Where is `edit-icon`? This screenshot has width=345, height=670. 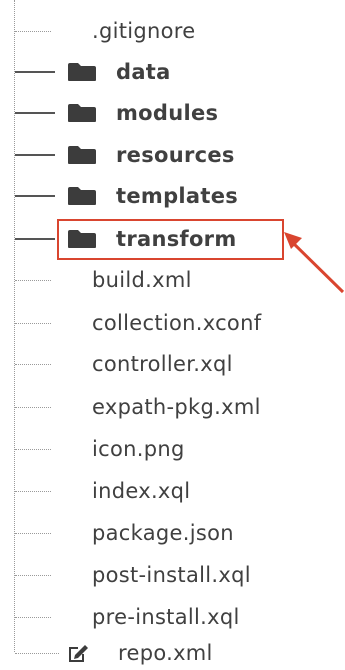 edit-icon is located at coordinates (78, 653).